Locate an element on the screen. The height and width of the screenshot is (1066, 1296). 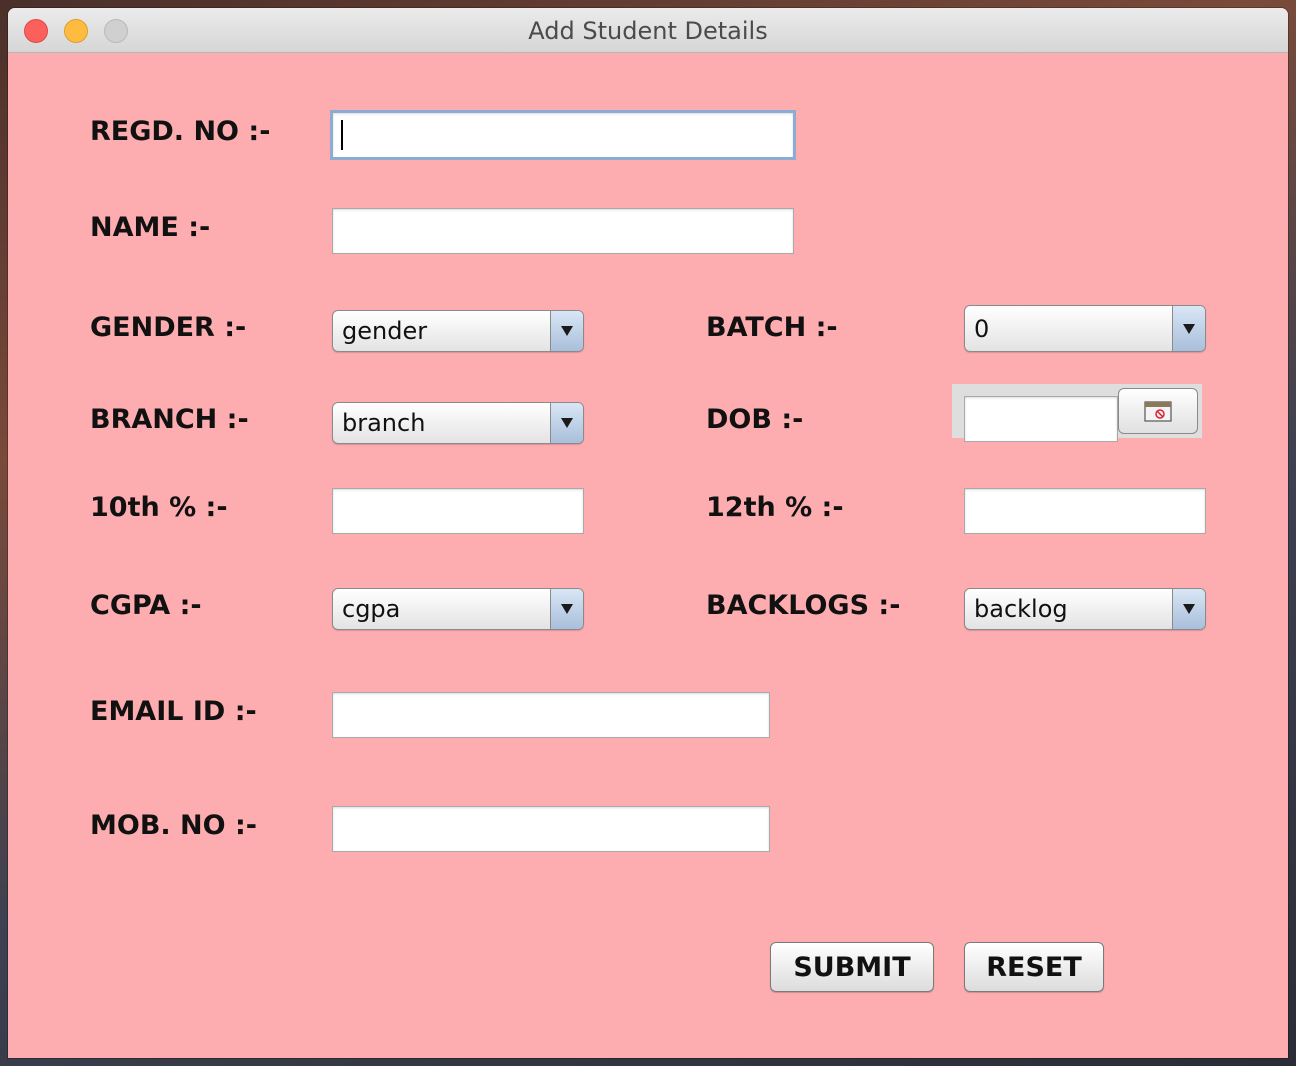
name-label: NAME :- is located at coordinates (150, 227).